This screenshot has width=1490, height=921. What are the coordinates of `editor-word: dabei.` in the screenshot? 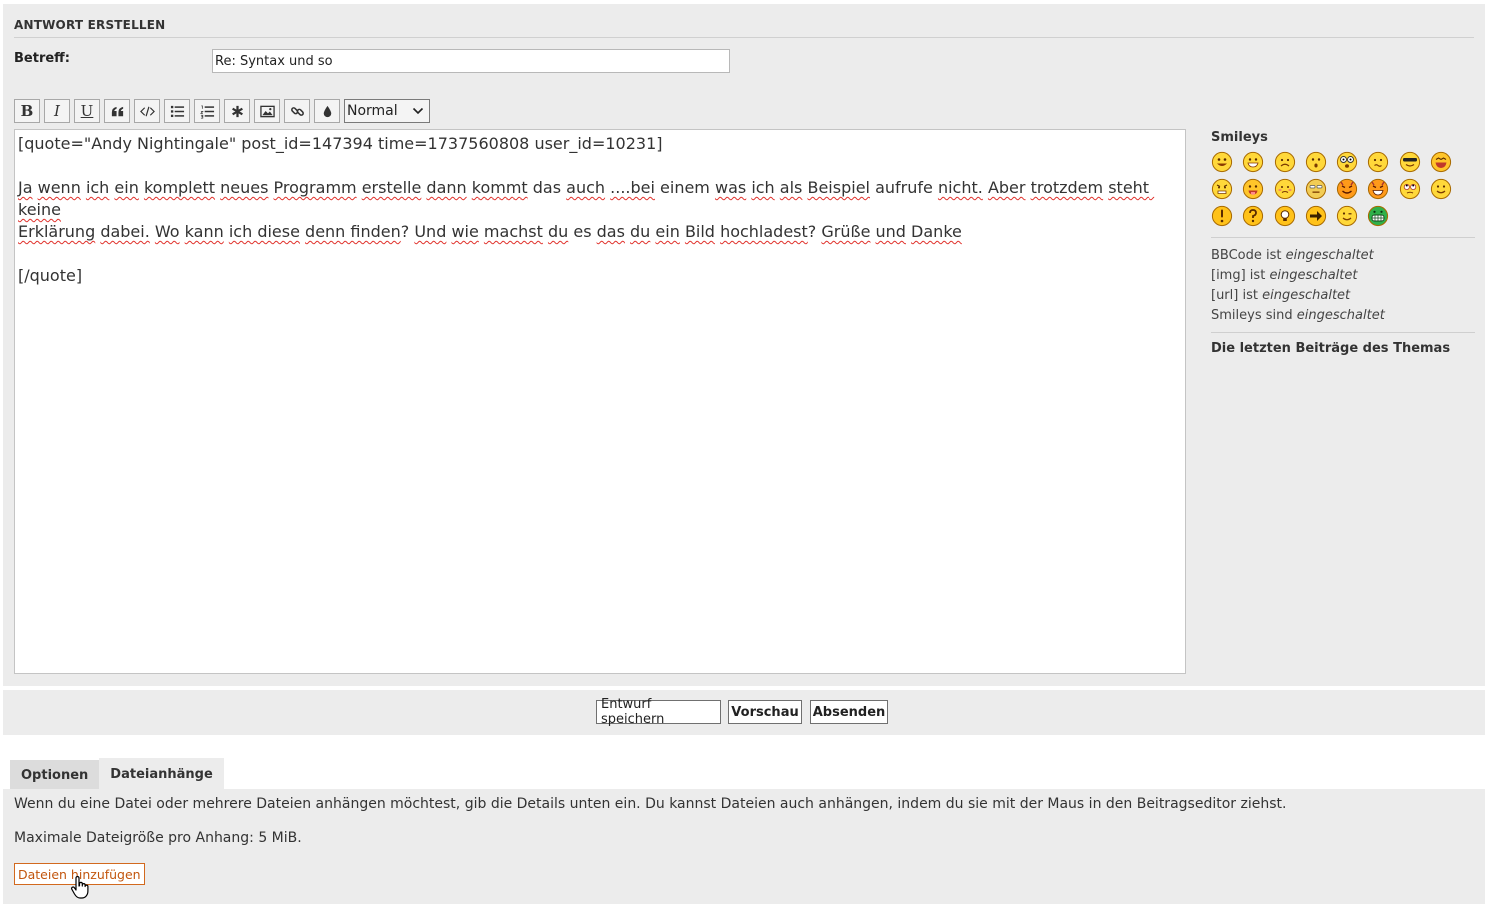 It's located at (125, 231).